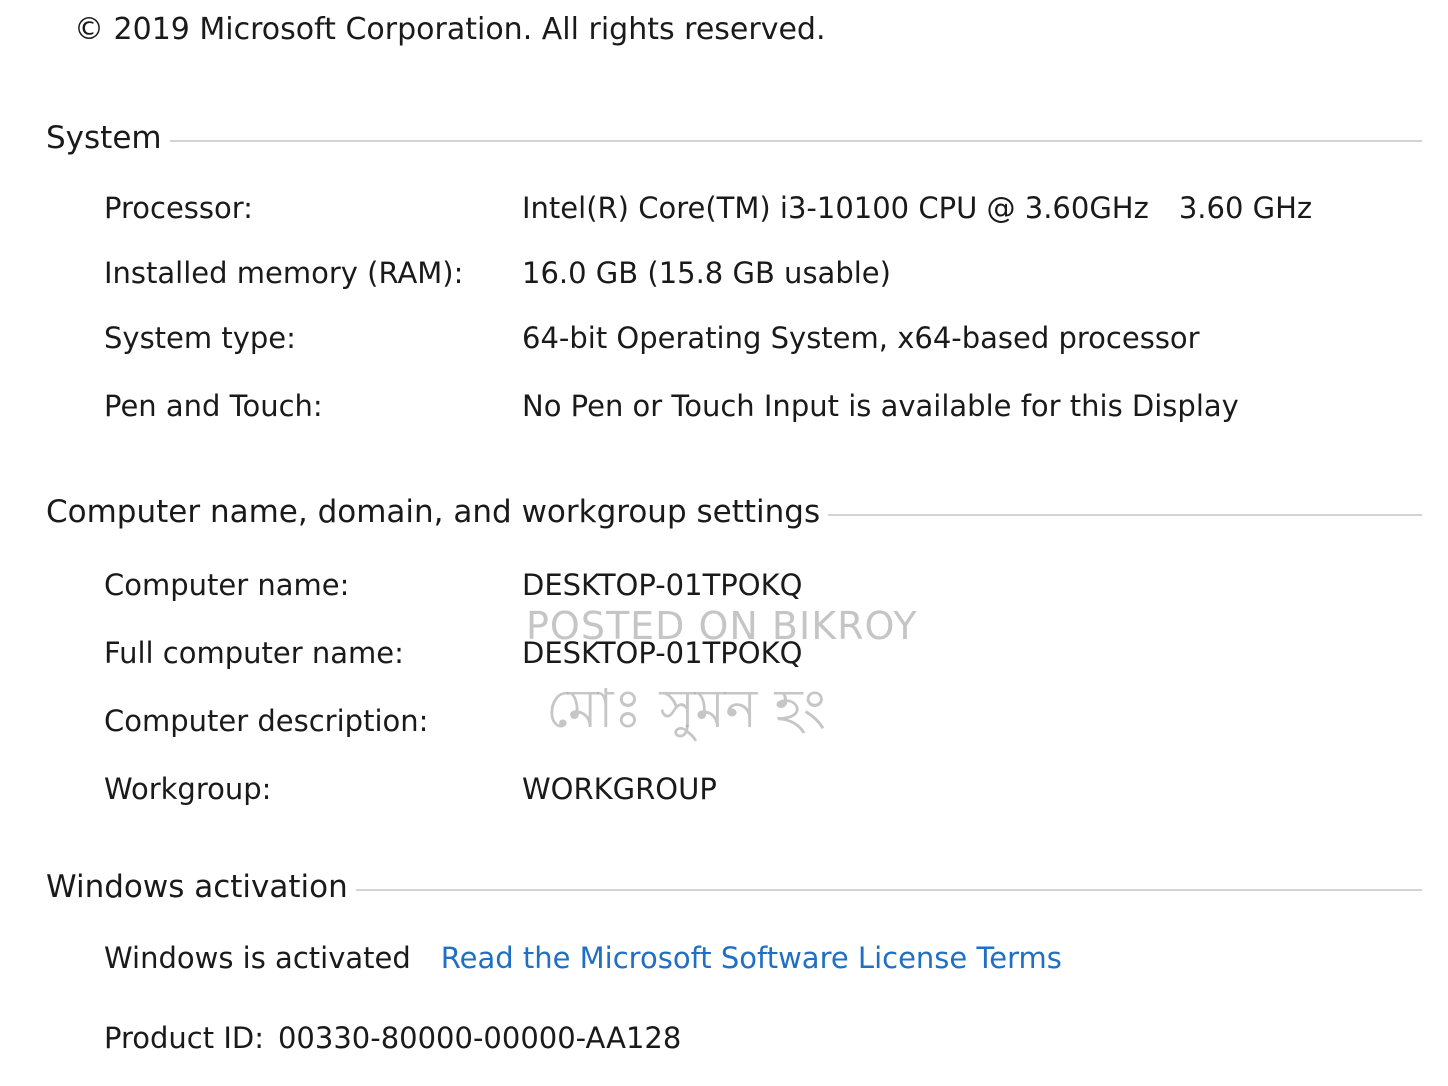 This screenshot has height=1086, width=1448. Describe the element at coordinates (662, 585) in the screenshot. I see `computer-name-value: DESKTOP-01TPOKQ` at that location.